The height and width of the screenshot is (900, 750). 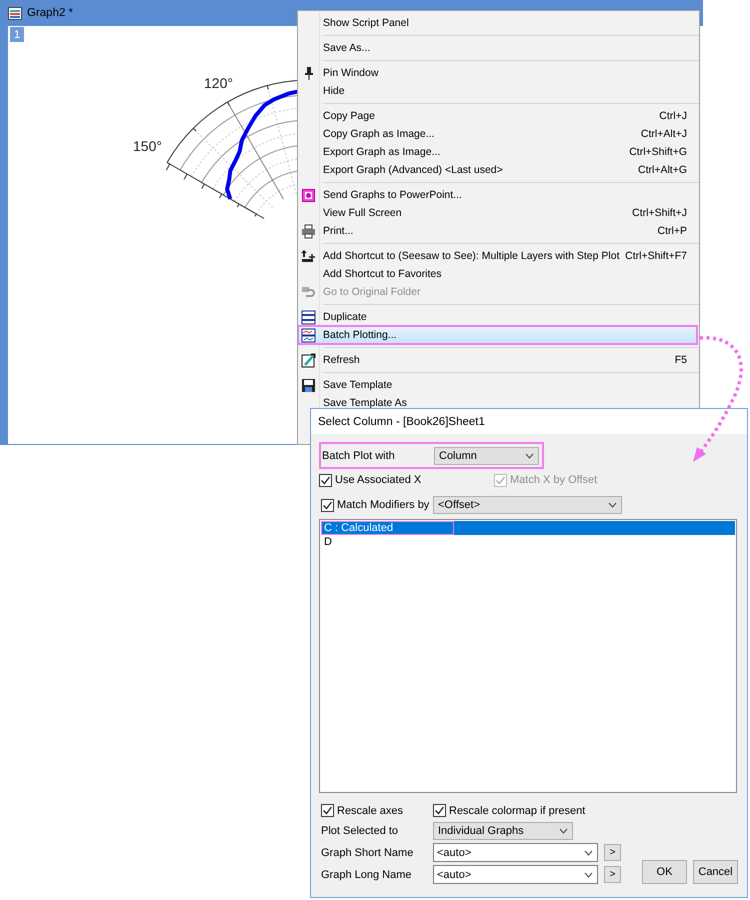 I want to click on add-shortcut-icon, so click(x=308, y=256).